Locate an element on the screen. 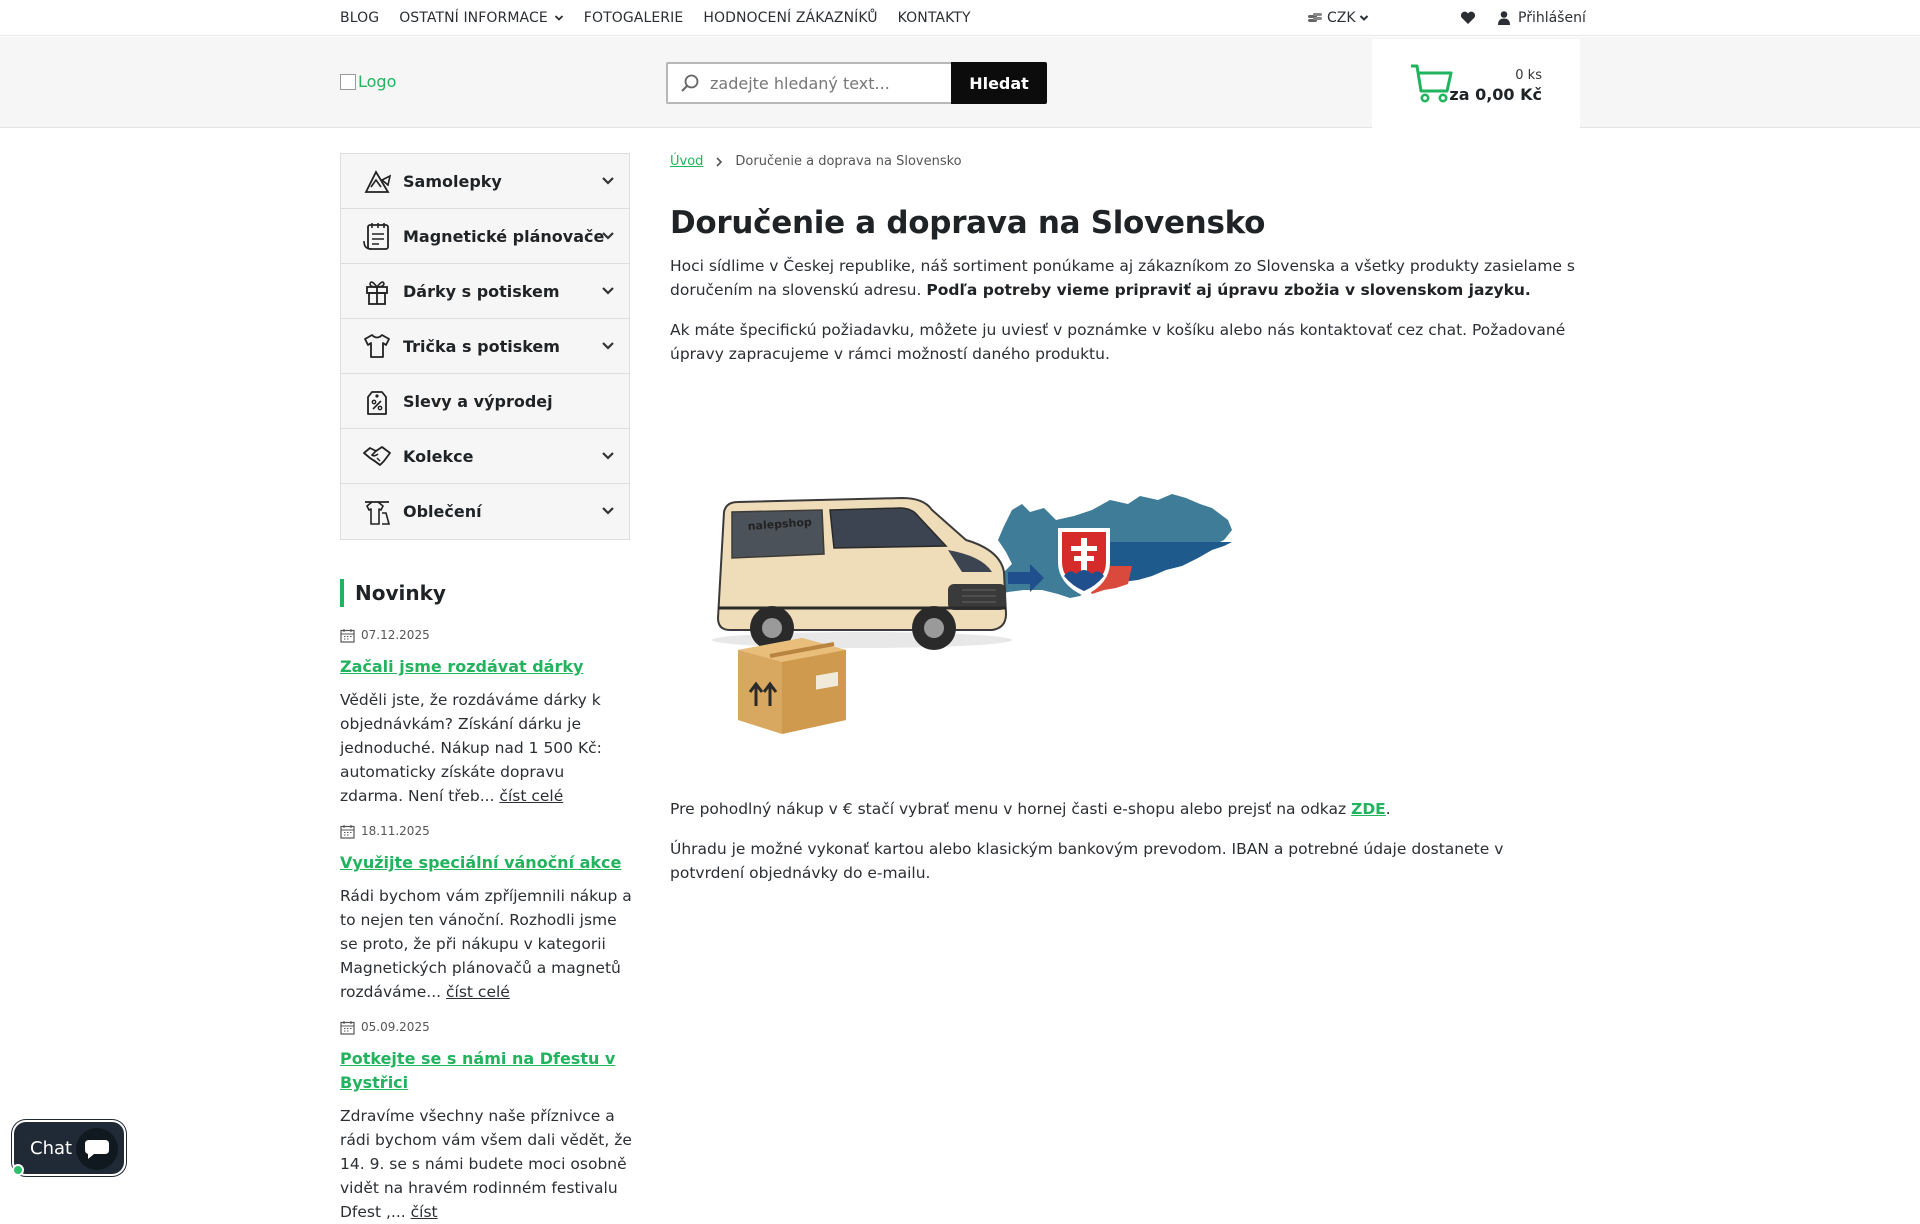 This screenshot has height=1224, width=1920. news-date-text: 05.09.2025 is located at coordinates (395, 1027).